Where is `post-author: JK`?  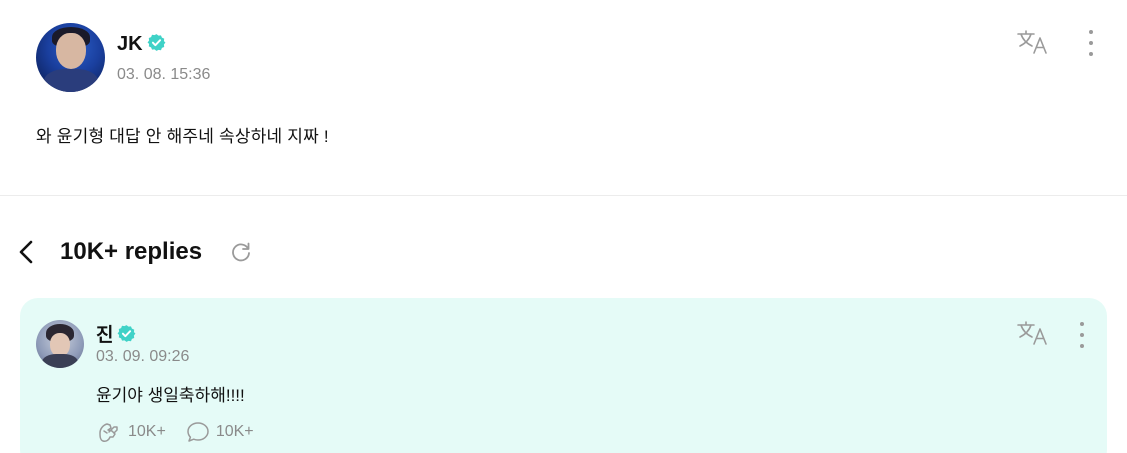 post-author: JK is located at coordinates (141, 44).